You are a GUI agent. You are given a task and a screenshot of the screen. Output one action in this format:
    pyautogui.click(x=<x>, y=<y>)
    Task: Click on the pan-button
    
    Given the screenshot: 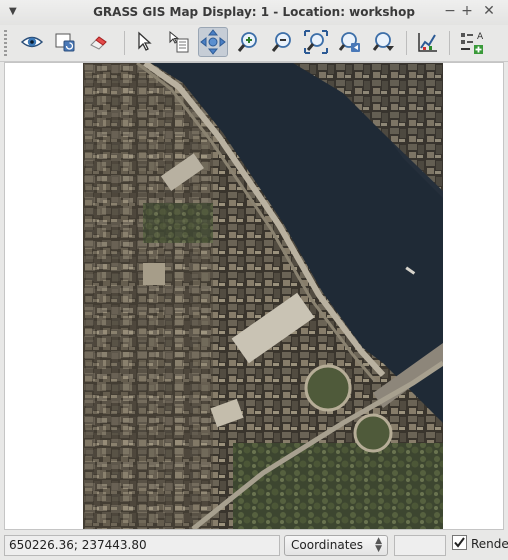 What is the action you would take?
    pyautogui.click(x=213, y=42)
    